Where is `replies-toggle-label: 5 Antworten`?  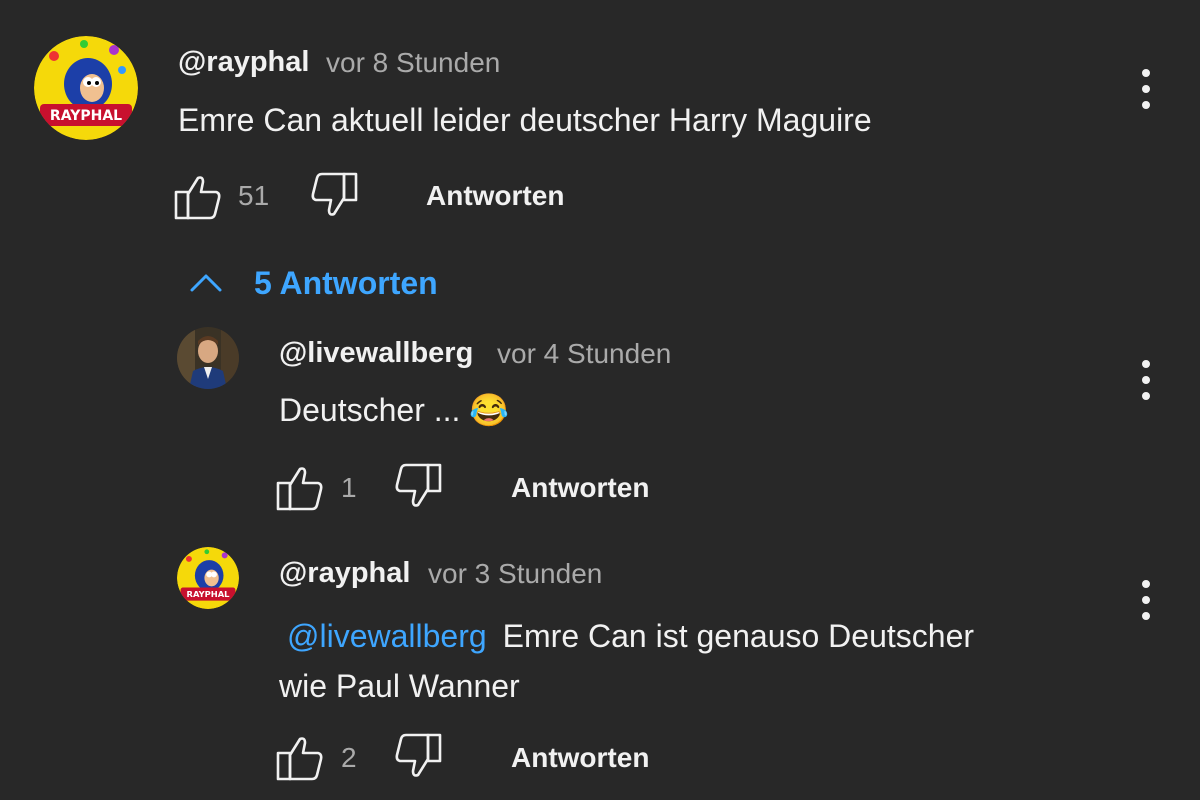 replies-toggle-label: 5 Antworten is located at coordinates (346, 283).